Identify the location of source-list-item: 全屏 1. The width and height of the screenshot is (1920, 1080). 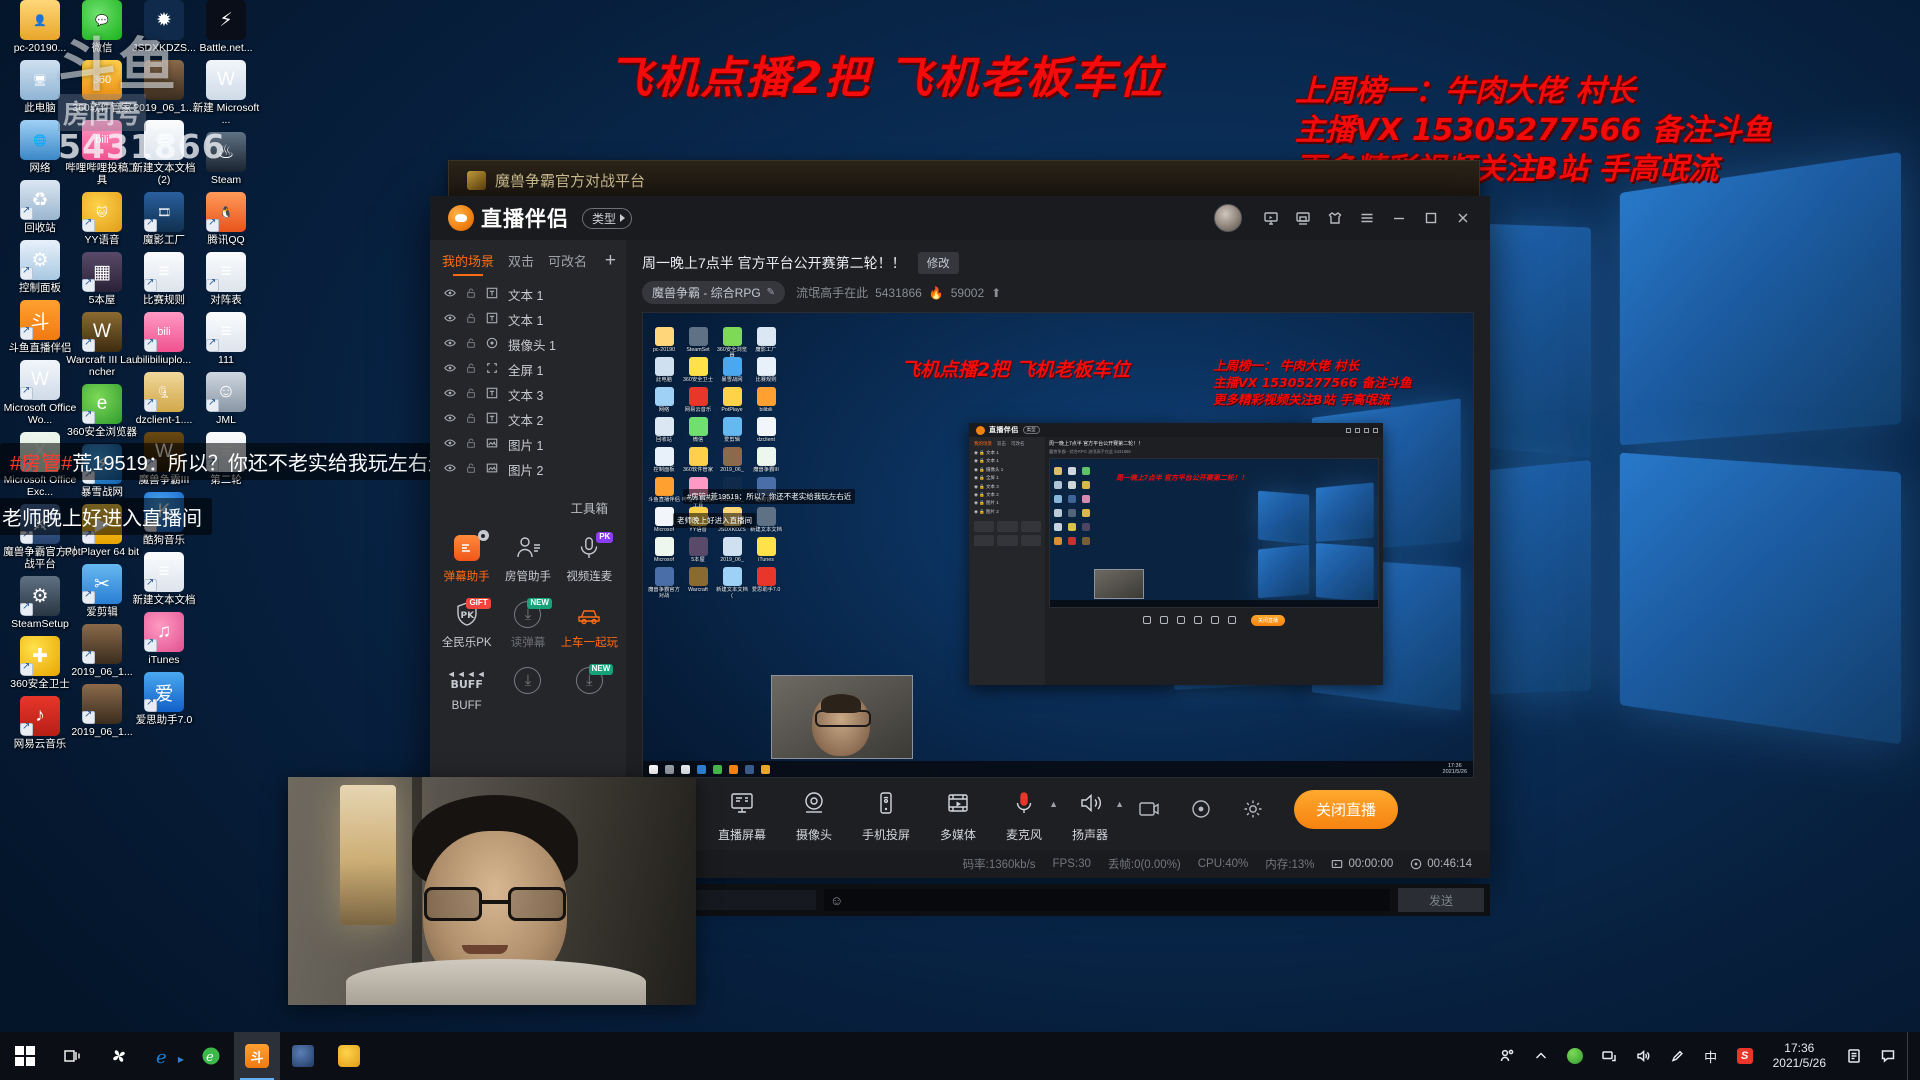
(528, 369).